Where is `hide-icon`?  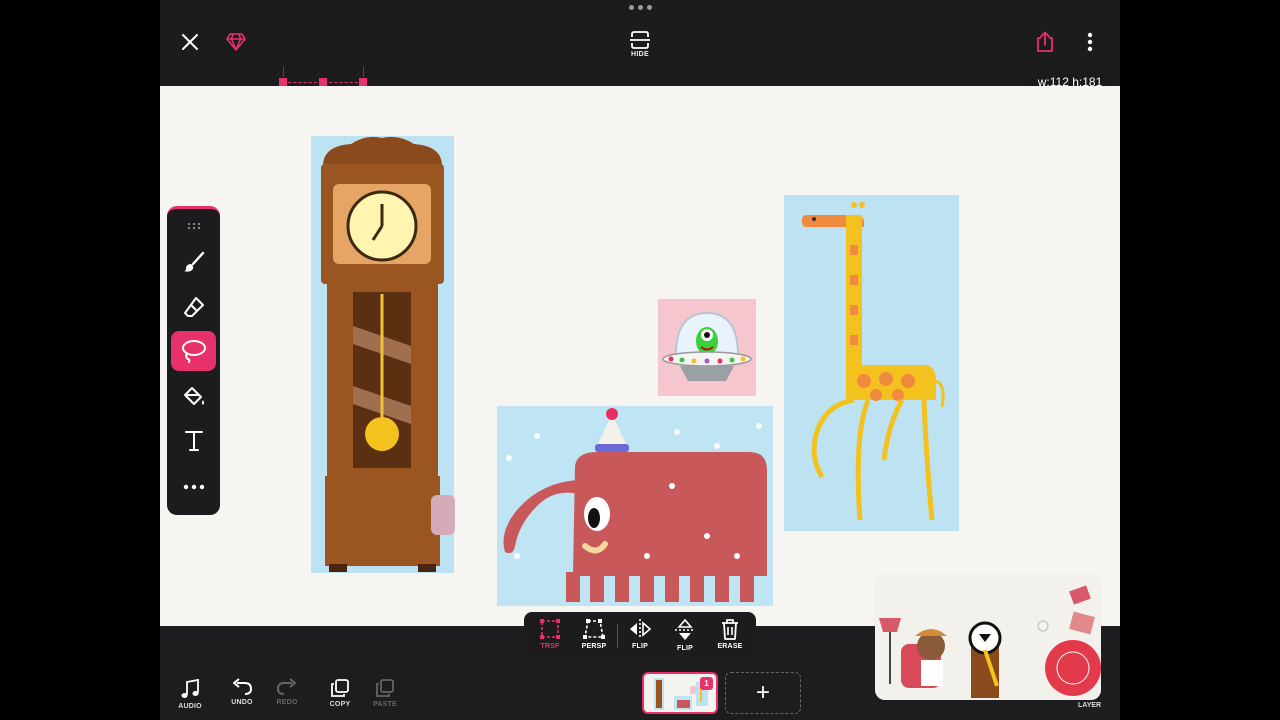
hide-icon is located at coordinates (640, 39).